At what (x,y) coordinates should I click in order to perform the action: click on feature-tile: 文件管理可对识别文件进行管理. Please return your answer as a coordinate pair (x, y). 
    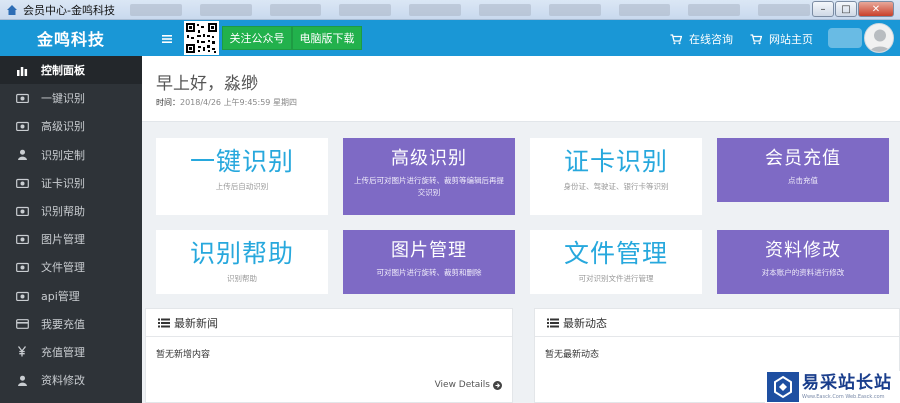
    Looking at the image, I should click on (616, 262).